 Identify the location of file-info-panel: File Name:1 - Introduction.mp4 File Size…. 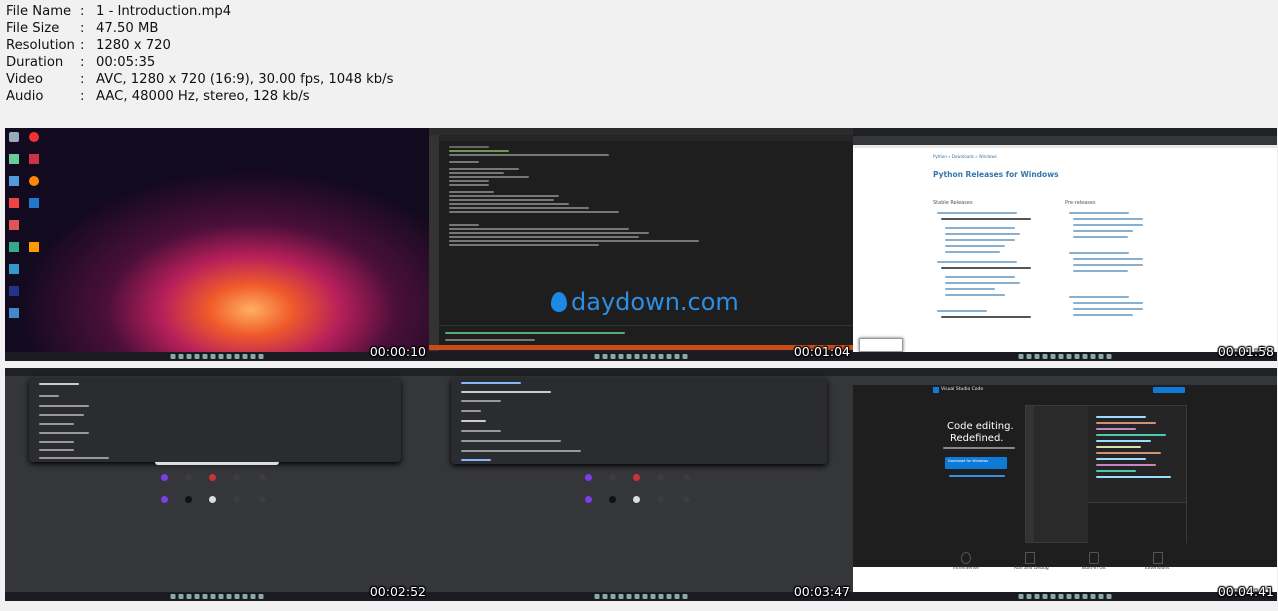
(199, 54).